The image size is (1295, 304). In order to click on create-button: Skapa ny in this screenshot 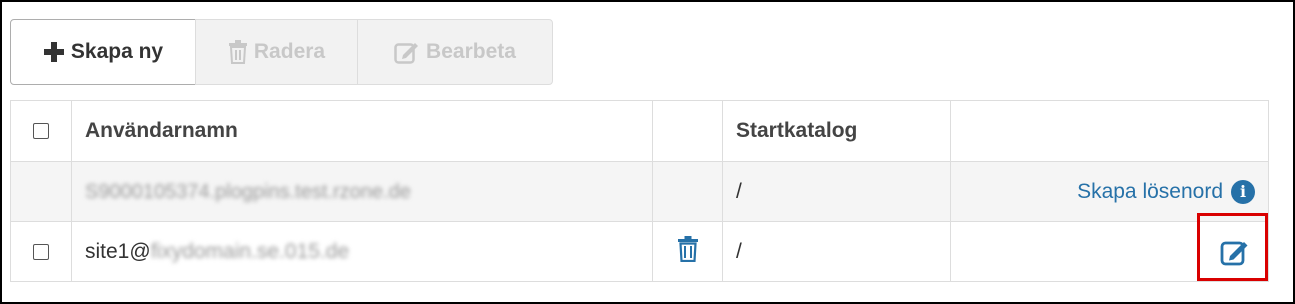, I will do `click(103, 52)`.